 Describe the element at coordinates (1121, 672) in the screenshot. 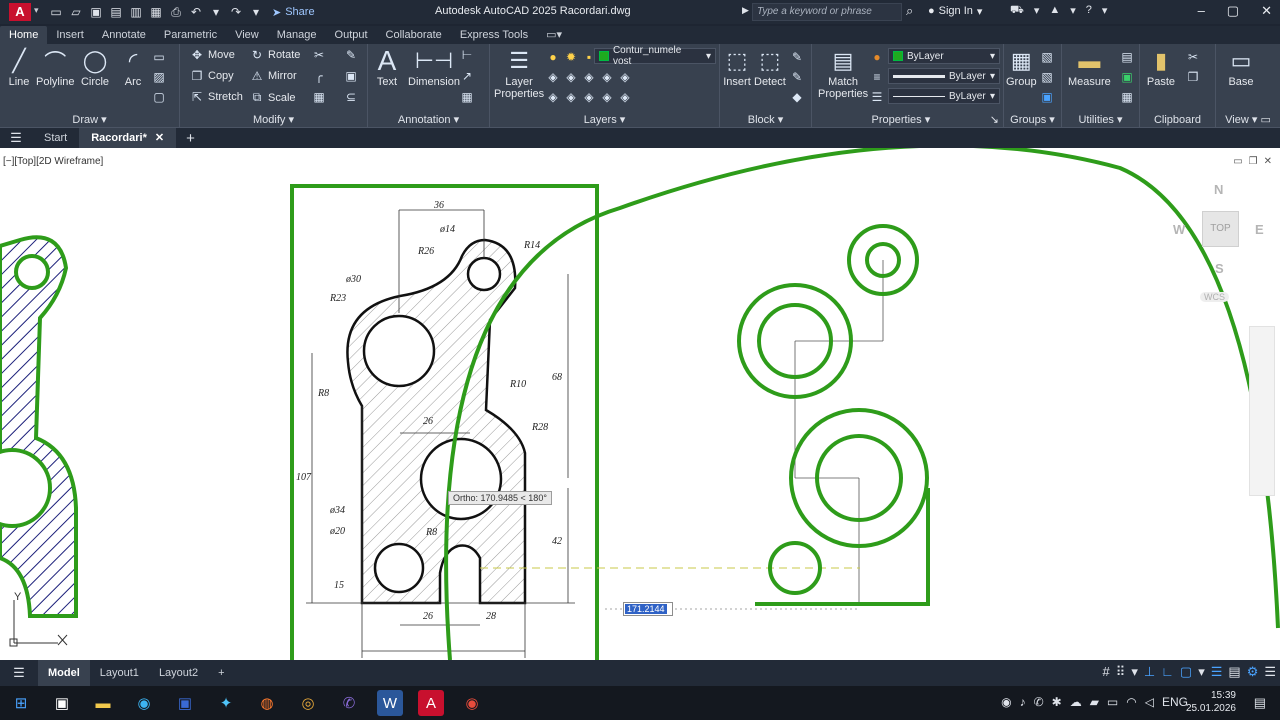

I see `snap-icon: ⠿` at that location.